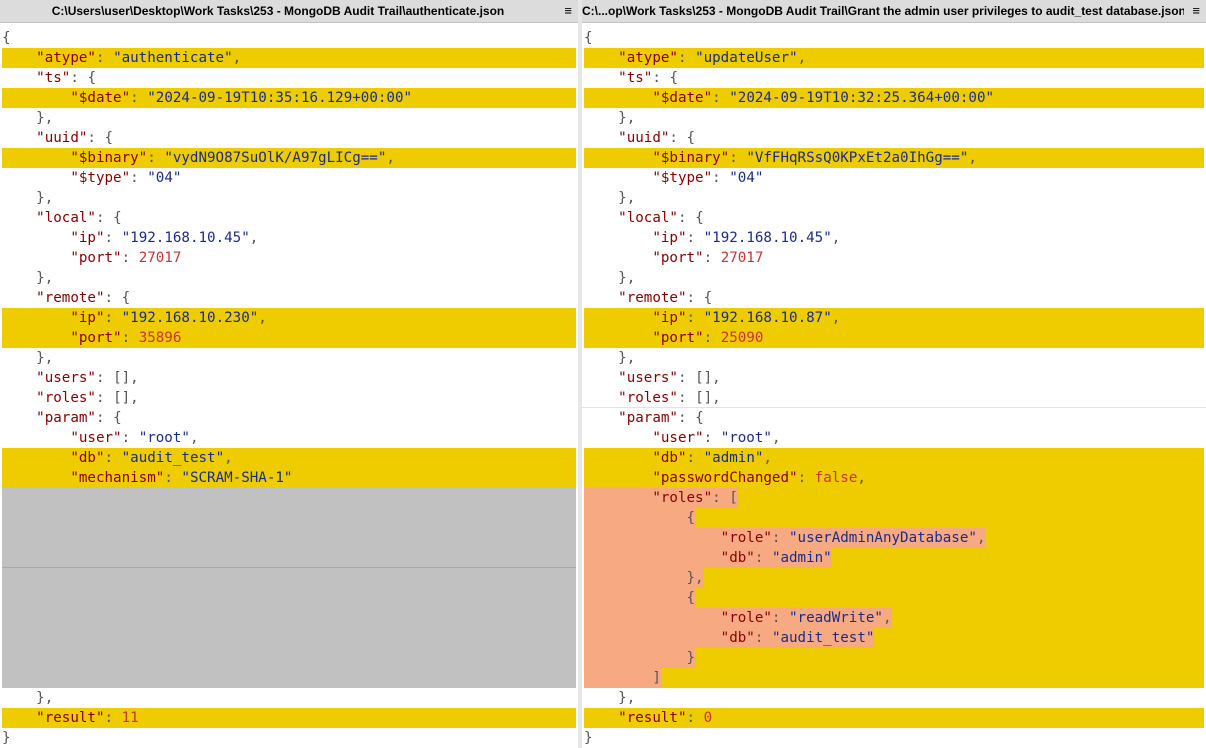 This screenshot has height=748, width=1206. I want to click on left-line-text: "local": {, so click(79, 218).